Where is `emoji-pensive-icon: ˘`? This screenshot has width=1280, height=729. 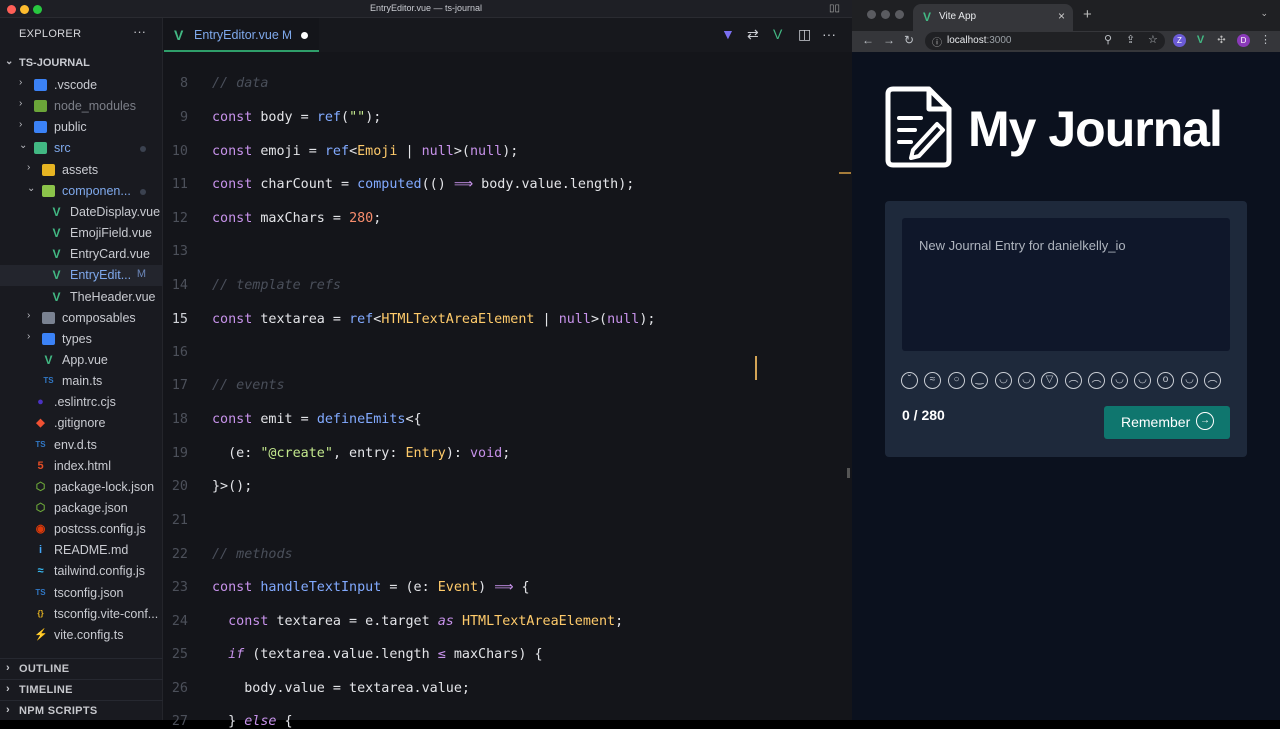
emoji-pensive-icon: ˘ is located at coordinates (909, 380).